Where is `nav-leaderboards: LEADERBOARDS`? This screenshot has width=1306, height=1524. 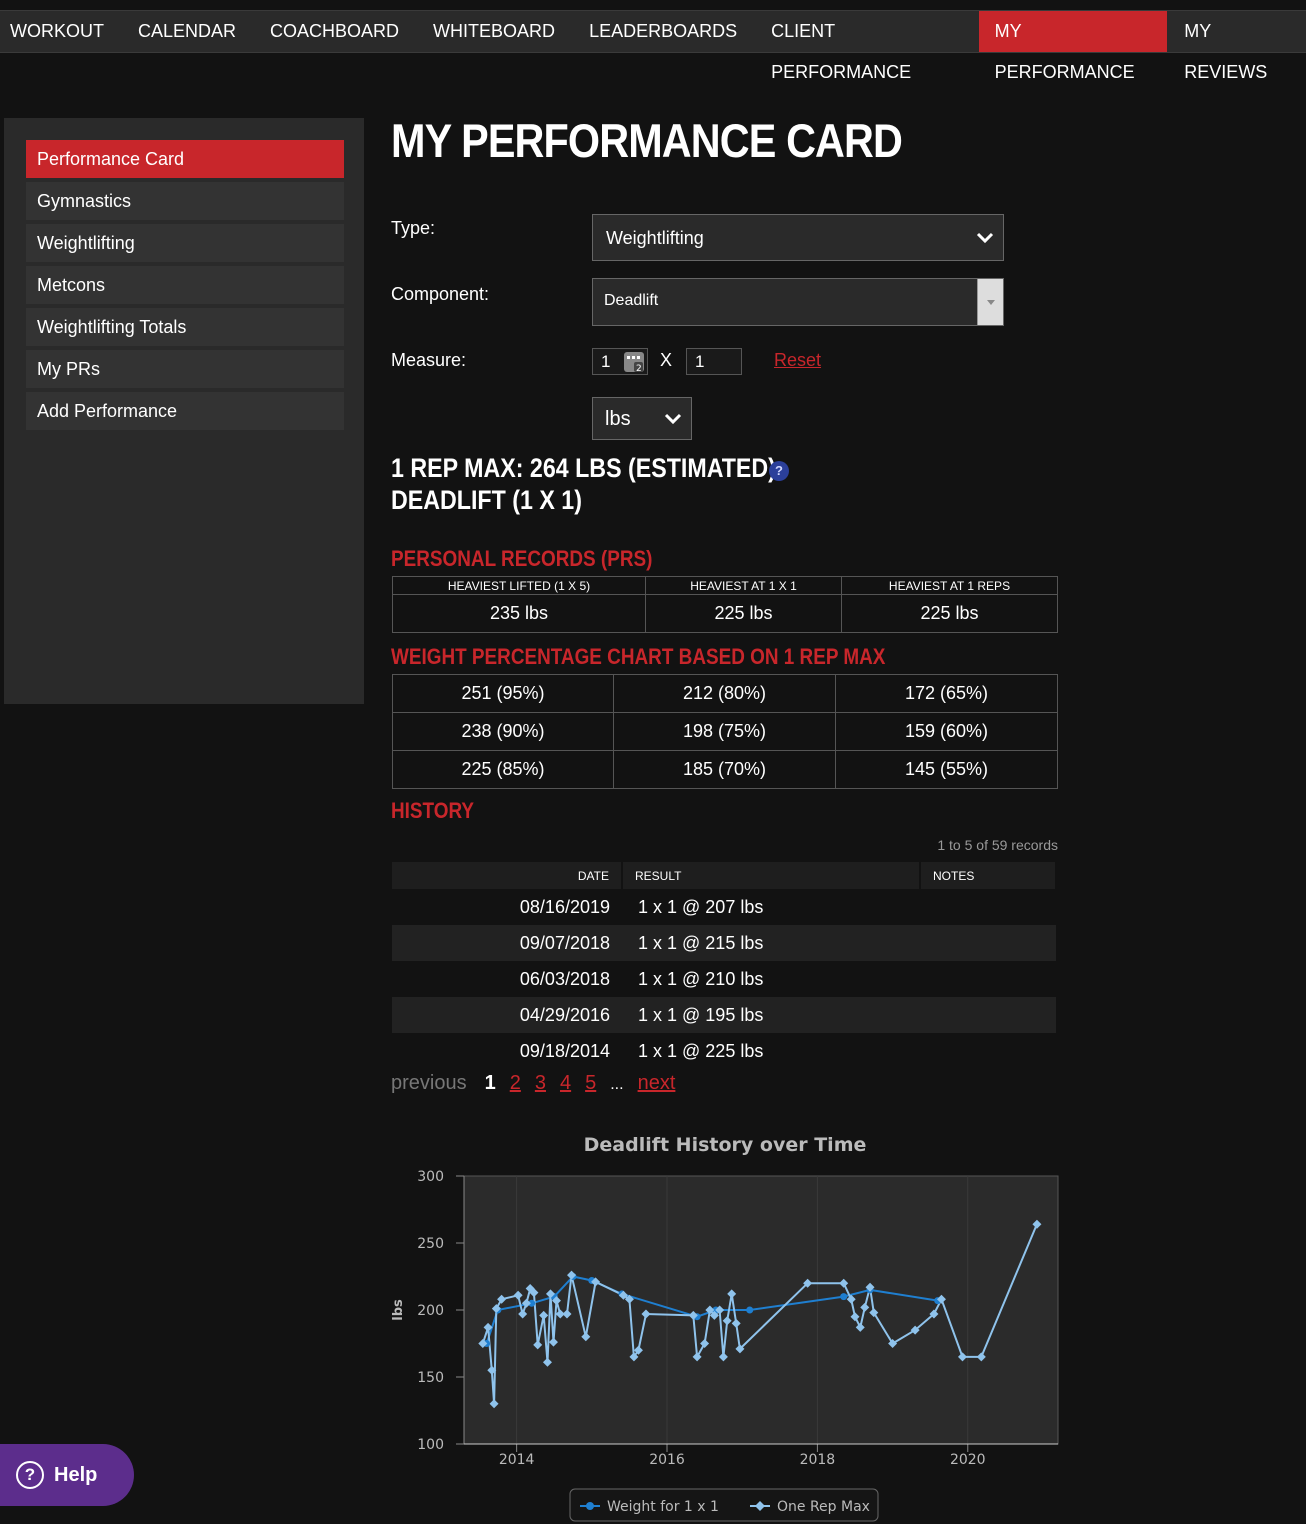 nav-leaderboards: LEADERBOARDS is located at coordinates (663, 31).